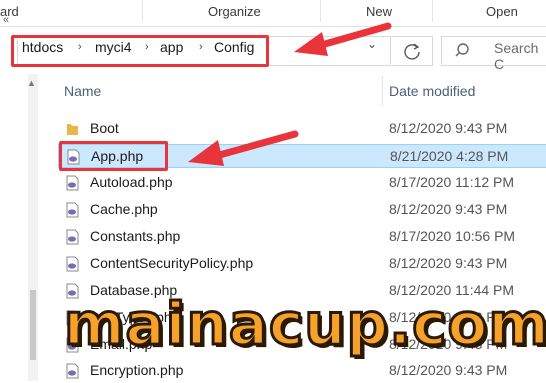  What do you see at coordinates (140, 51) in the screenshot?
I see `breadcrumb-highlight-box` at bounding box center [140, 51].